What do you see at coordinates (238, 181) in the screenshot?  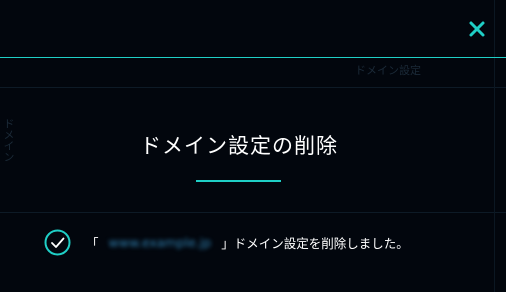 I see `title-underline` at bounding box center [238, 181].